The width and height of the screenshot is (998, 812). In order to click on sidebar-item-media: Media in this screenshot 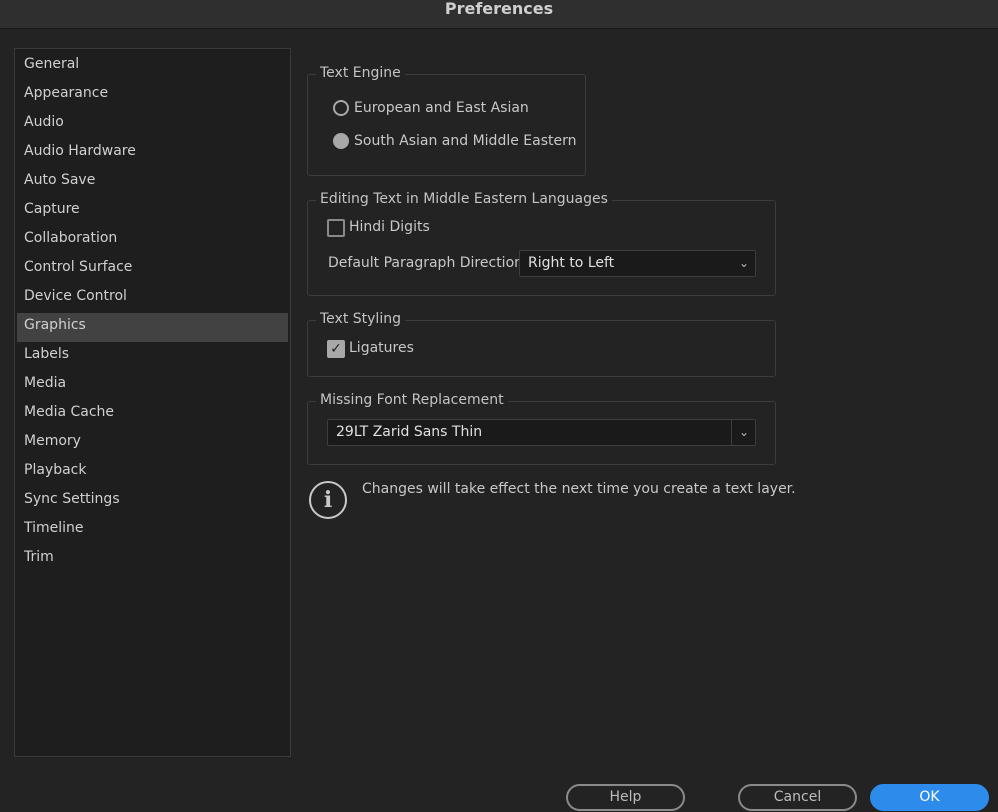, I will do `click(152, 385)`.